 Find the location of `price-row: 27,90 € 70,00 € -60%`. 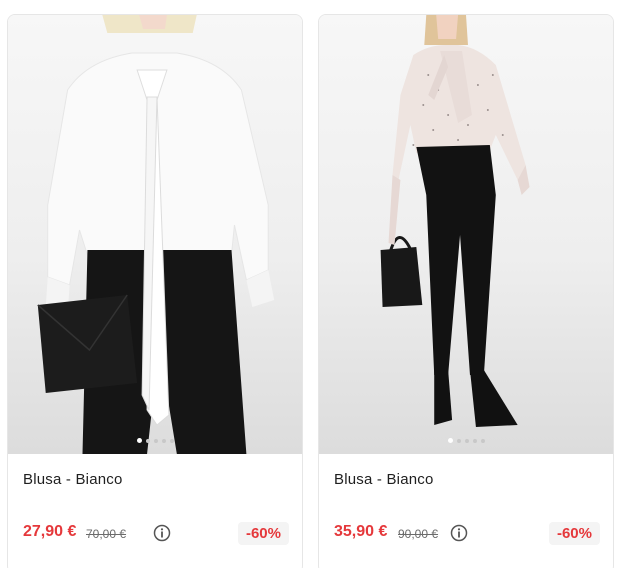

price-row: 27,90 € 70,00 € -60% is located at coordinates (156, 534).